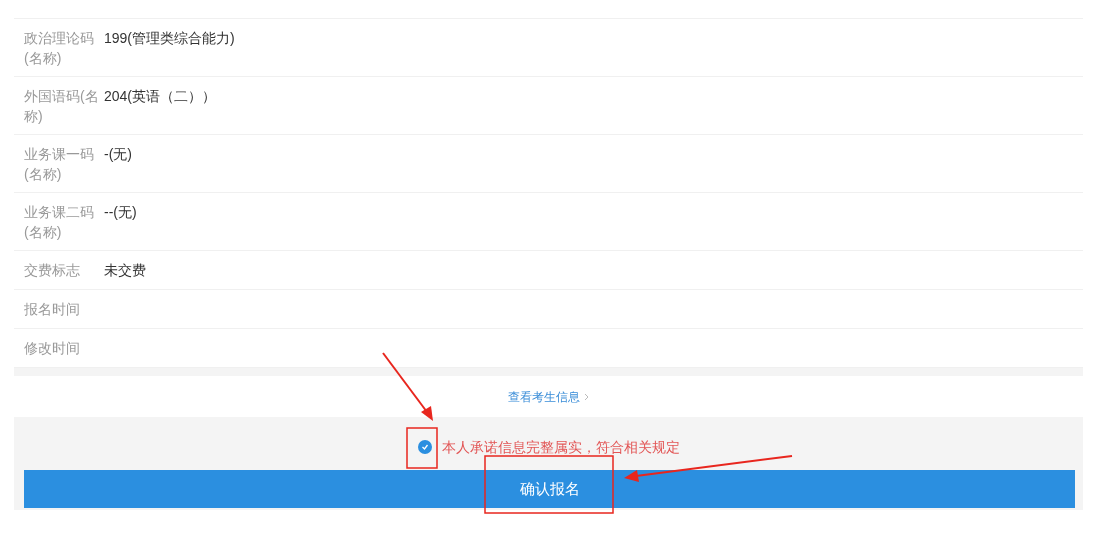  I want to click on field-label: 外国语码(名称), so click(62, 106).